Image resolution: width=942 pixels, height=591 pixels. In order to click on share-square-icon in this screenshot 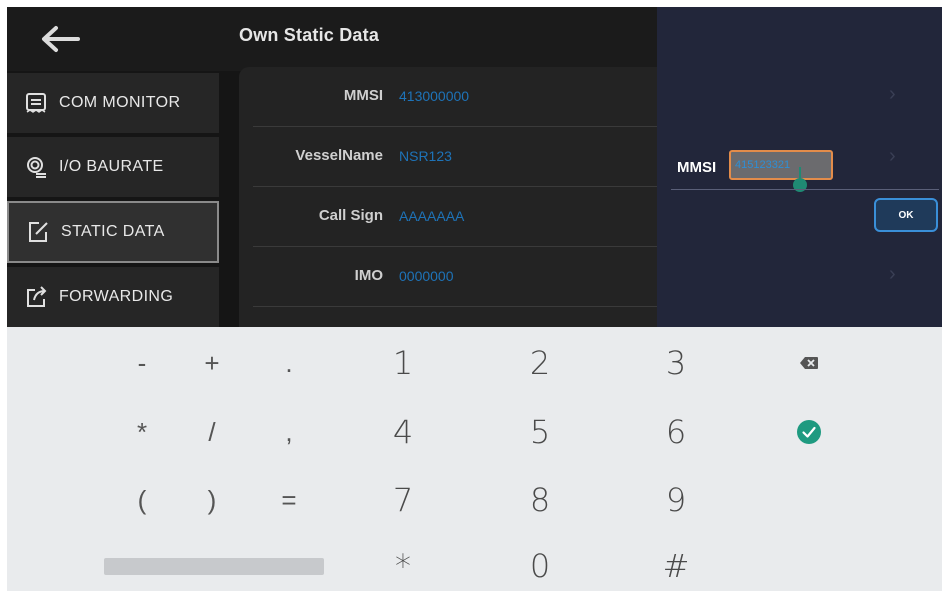, I will do `click(36, 297)`.